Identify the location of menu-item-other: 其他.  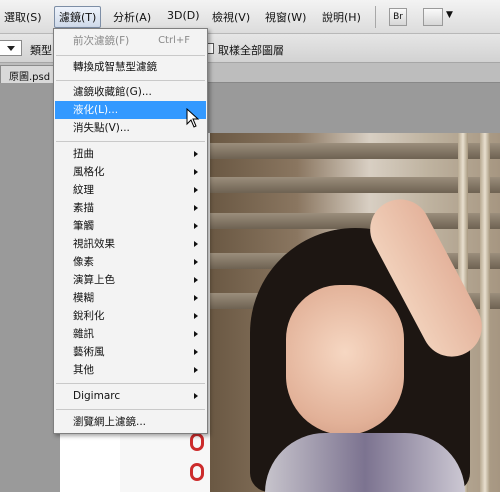
(130, 370).